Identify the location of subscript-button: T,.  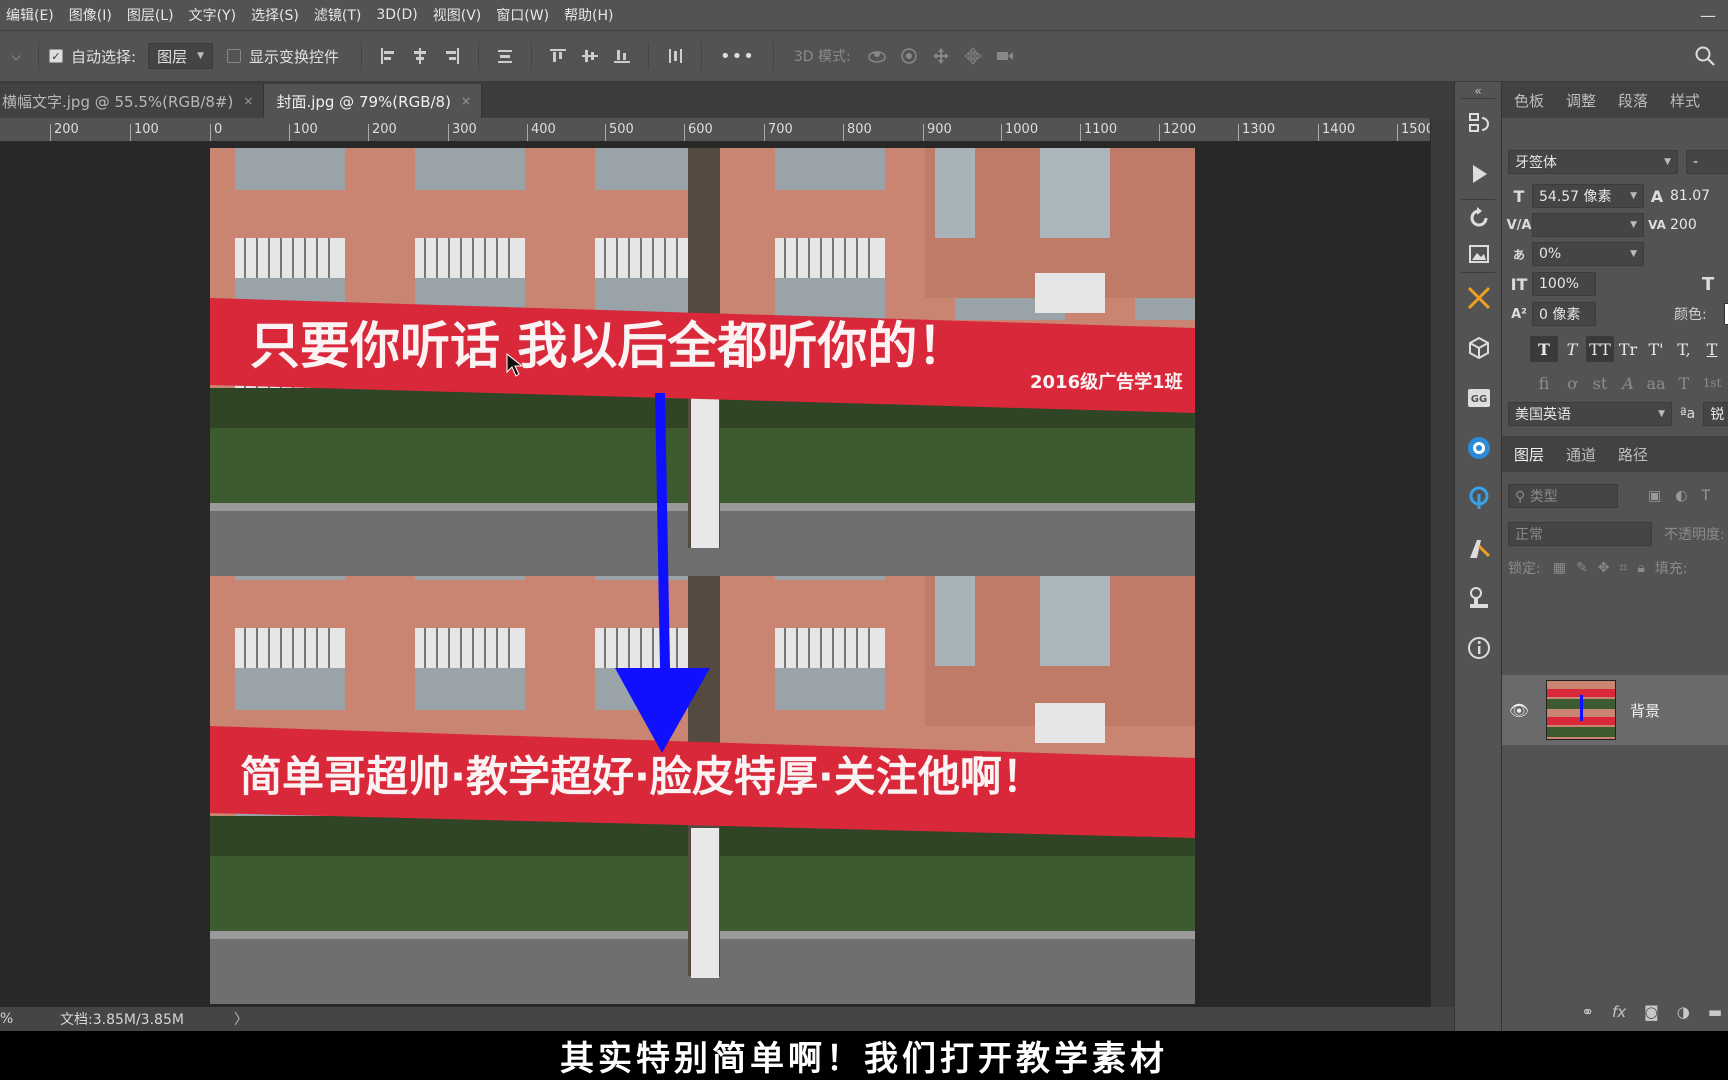
(1684, 349).